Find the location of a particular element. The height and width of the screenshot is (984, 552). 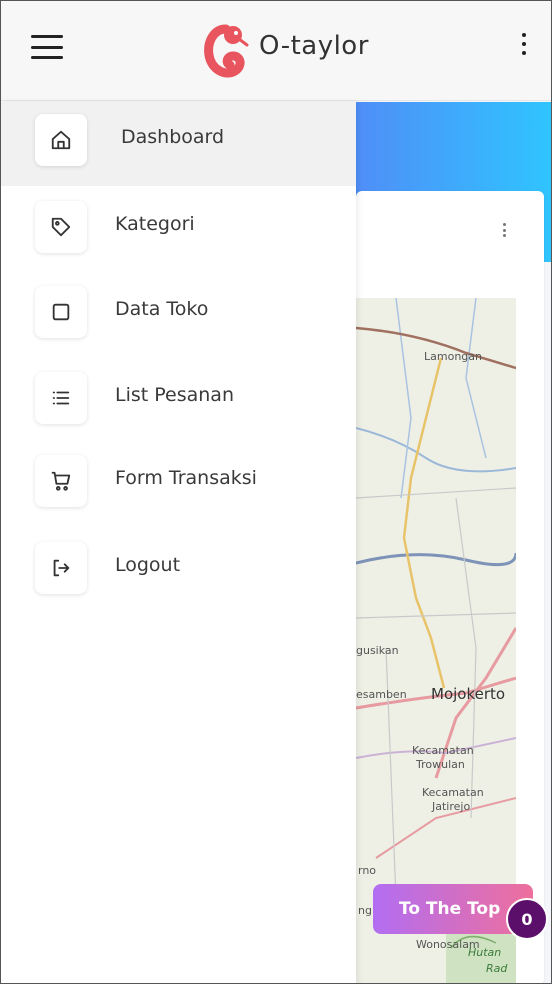

map-label-sesamben: esamben is located at coordinates (381, 694).